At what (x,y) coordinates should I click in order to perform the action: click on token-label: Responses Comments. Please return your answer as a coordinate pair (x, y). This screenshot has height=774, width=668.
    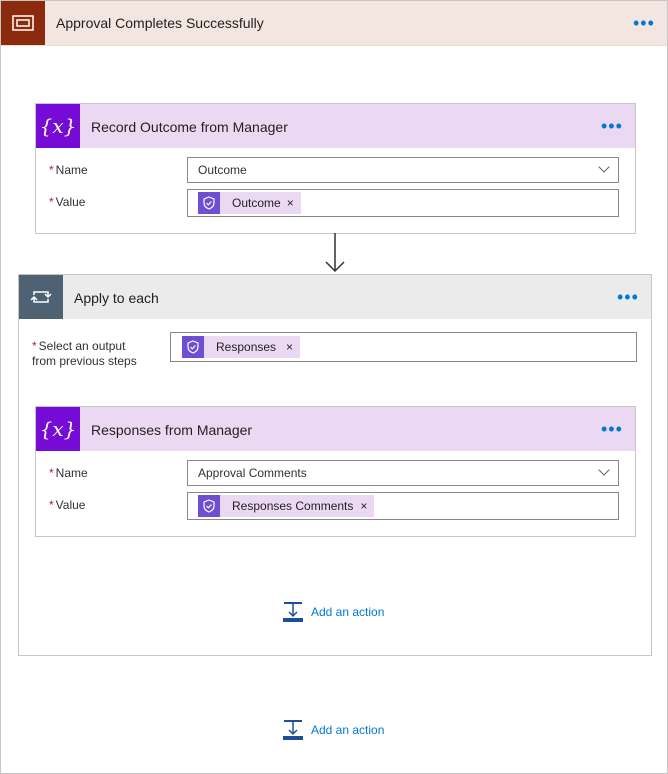
    Looking at the image, I should click on (293, 506).